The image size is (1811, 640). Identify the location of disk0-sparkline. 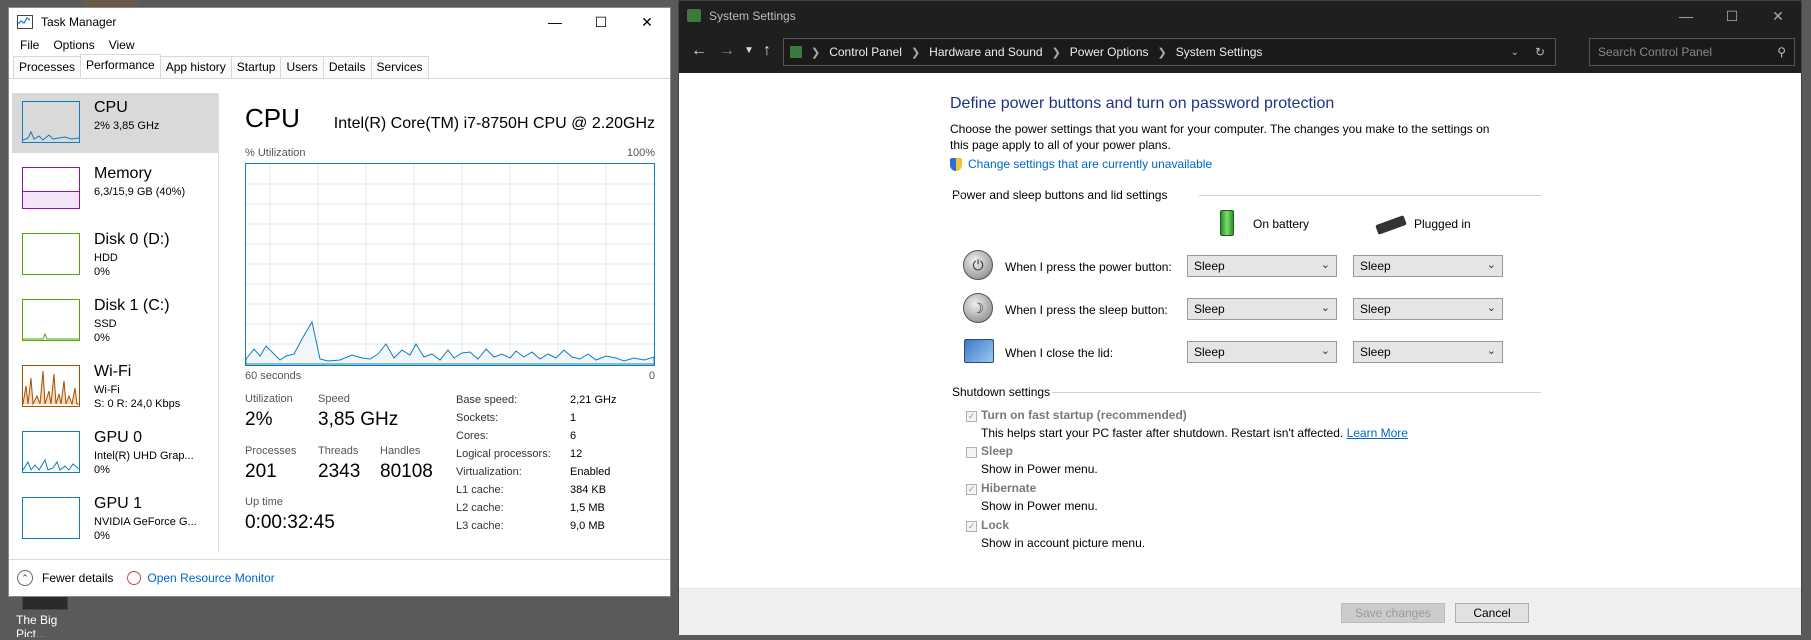
(51, 254).